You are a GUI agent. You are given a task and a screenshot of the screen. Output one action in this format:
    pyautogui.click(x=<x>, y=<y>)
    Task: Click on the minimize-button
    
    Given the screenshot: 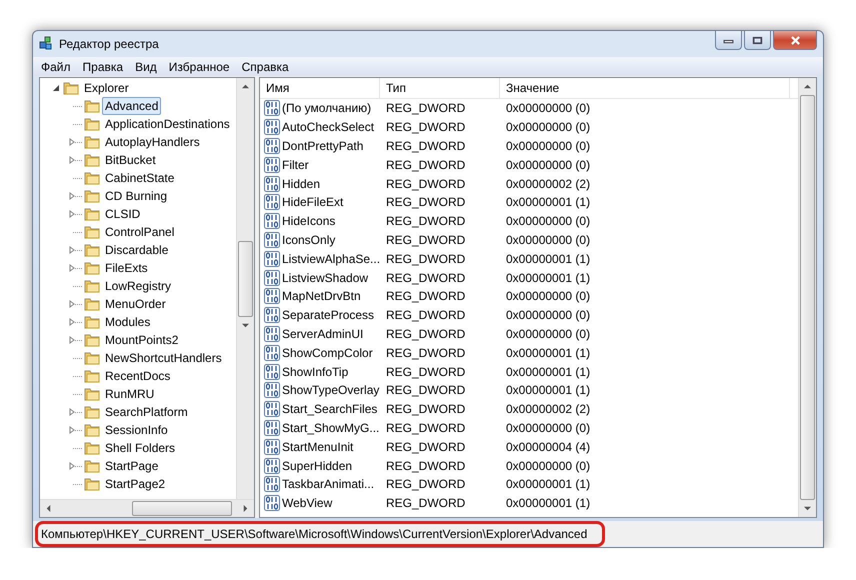 What is the action you would take?
    pyautogui.click(x=728, y=40)
    